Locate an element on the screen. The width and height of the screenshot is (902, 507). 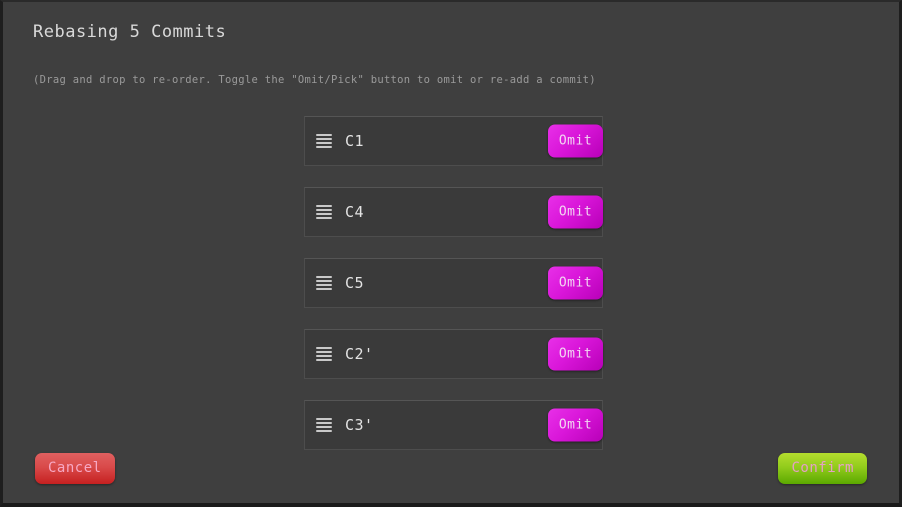
commit-row: C4 Omit is located at coordinates (453, 212).